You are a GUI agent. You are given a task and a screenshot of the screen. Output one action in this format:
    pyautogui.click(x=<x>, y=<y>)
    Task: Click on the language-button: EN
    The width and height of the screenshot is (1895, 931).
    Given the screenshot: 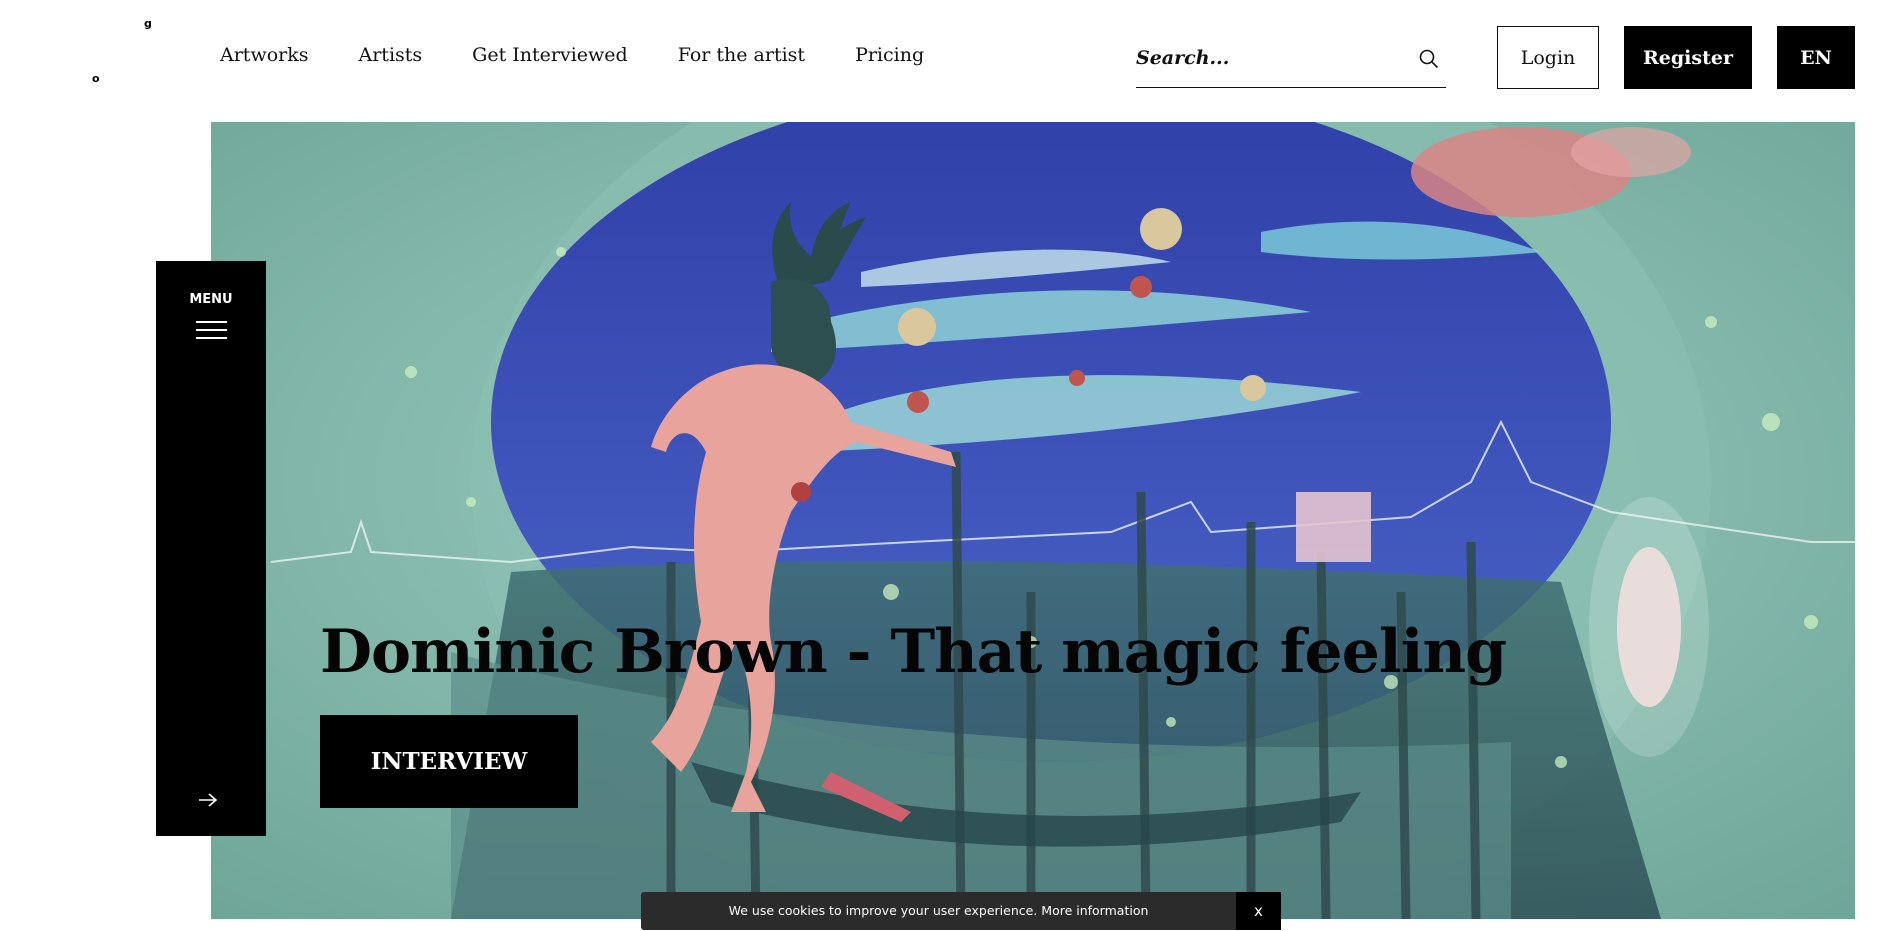 What is the action you would take?
    pyautogui.click(x=1816, y=57)
    